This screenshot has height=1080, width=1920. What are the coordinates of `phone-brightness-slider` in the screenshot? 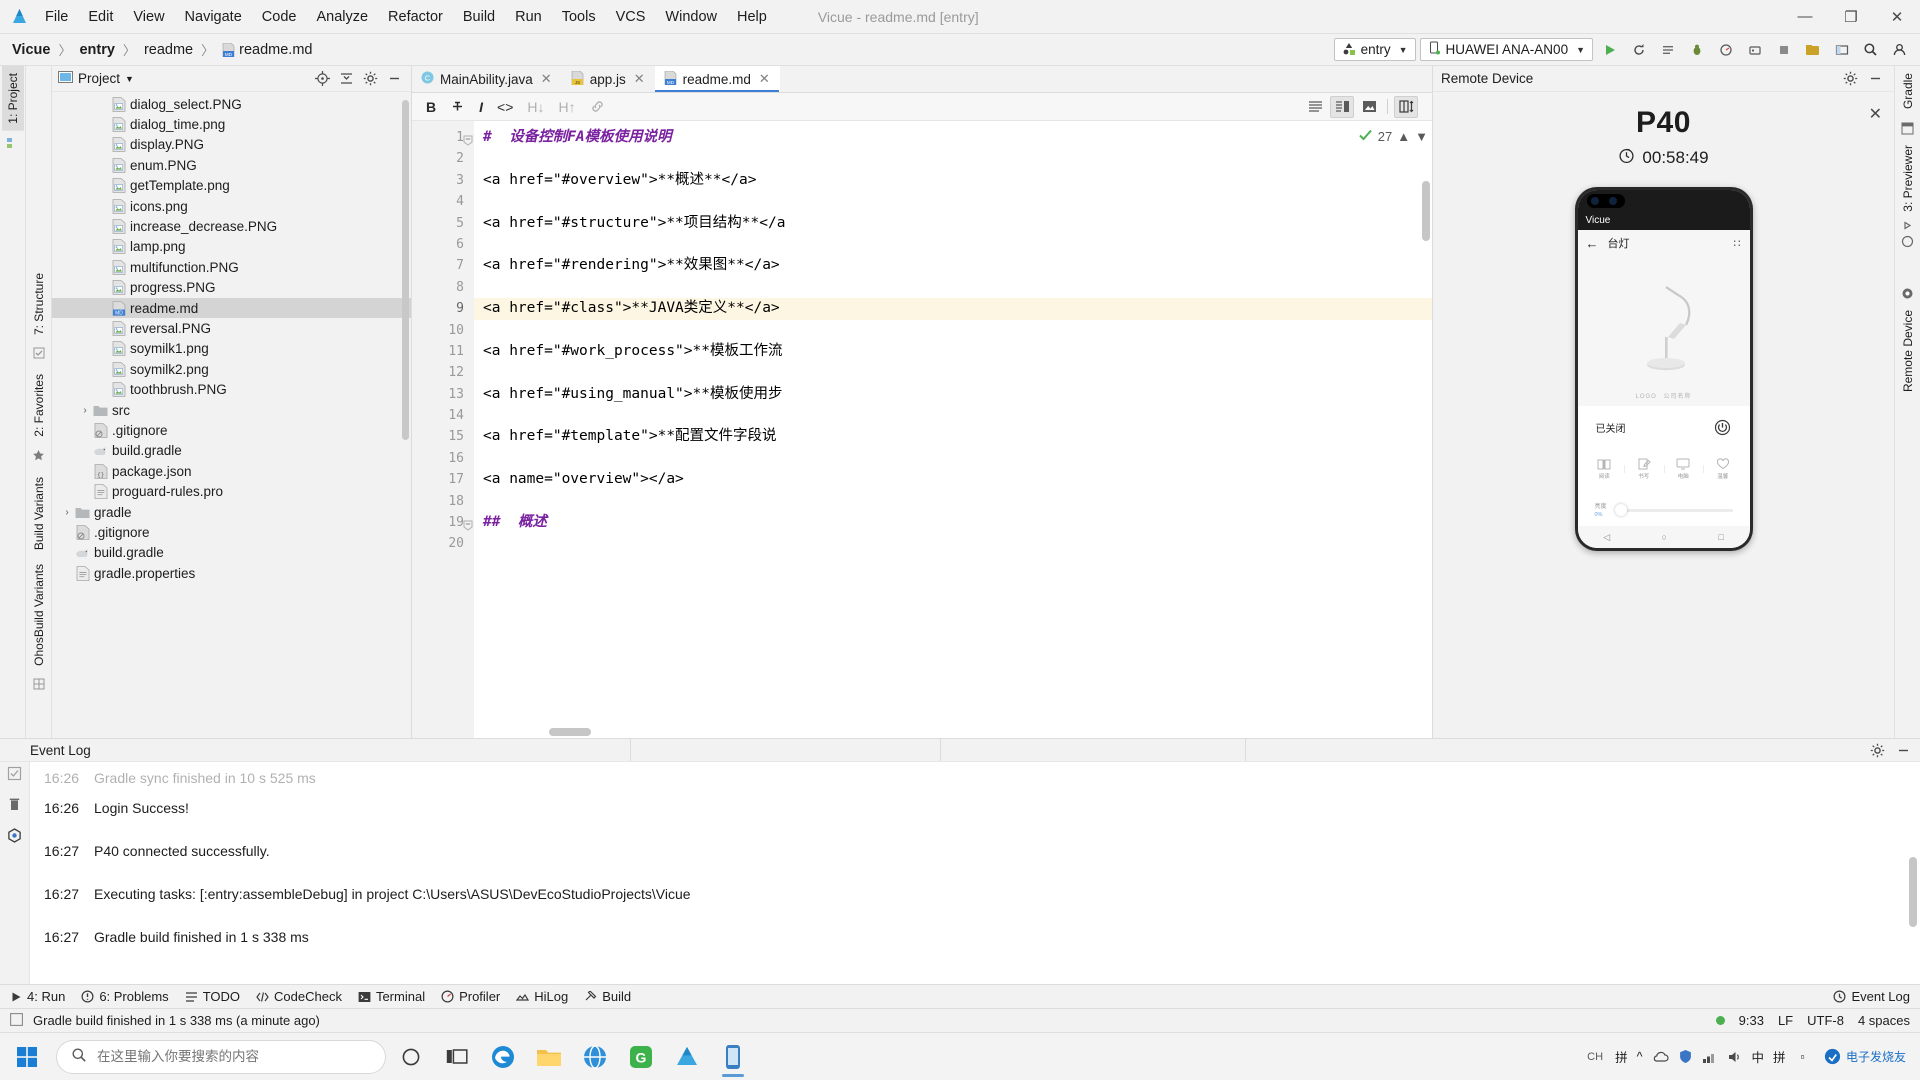 It's located at (1673, 510).